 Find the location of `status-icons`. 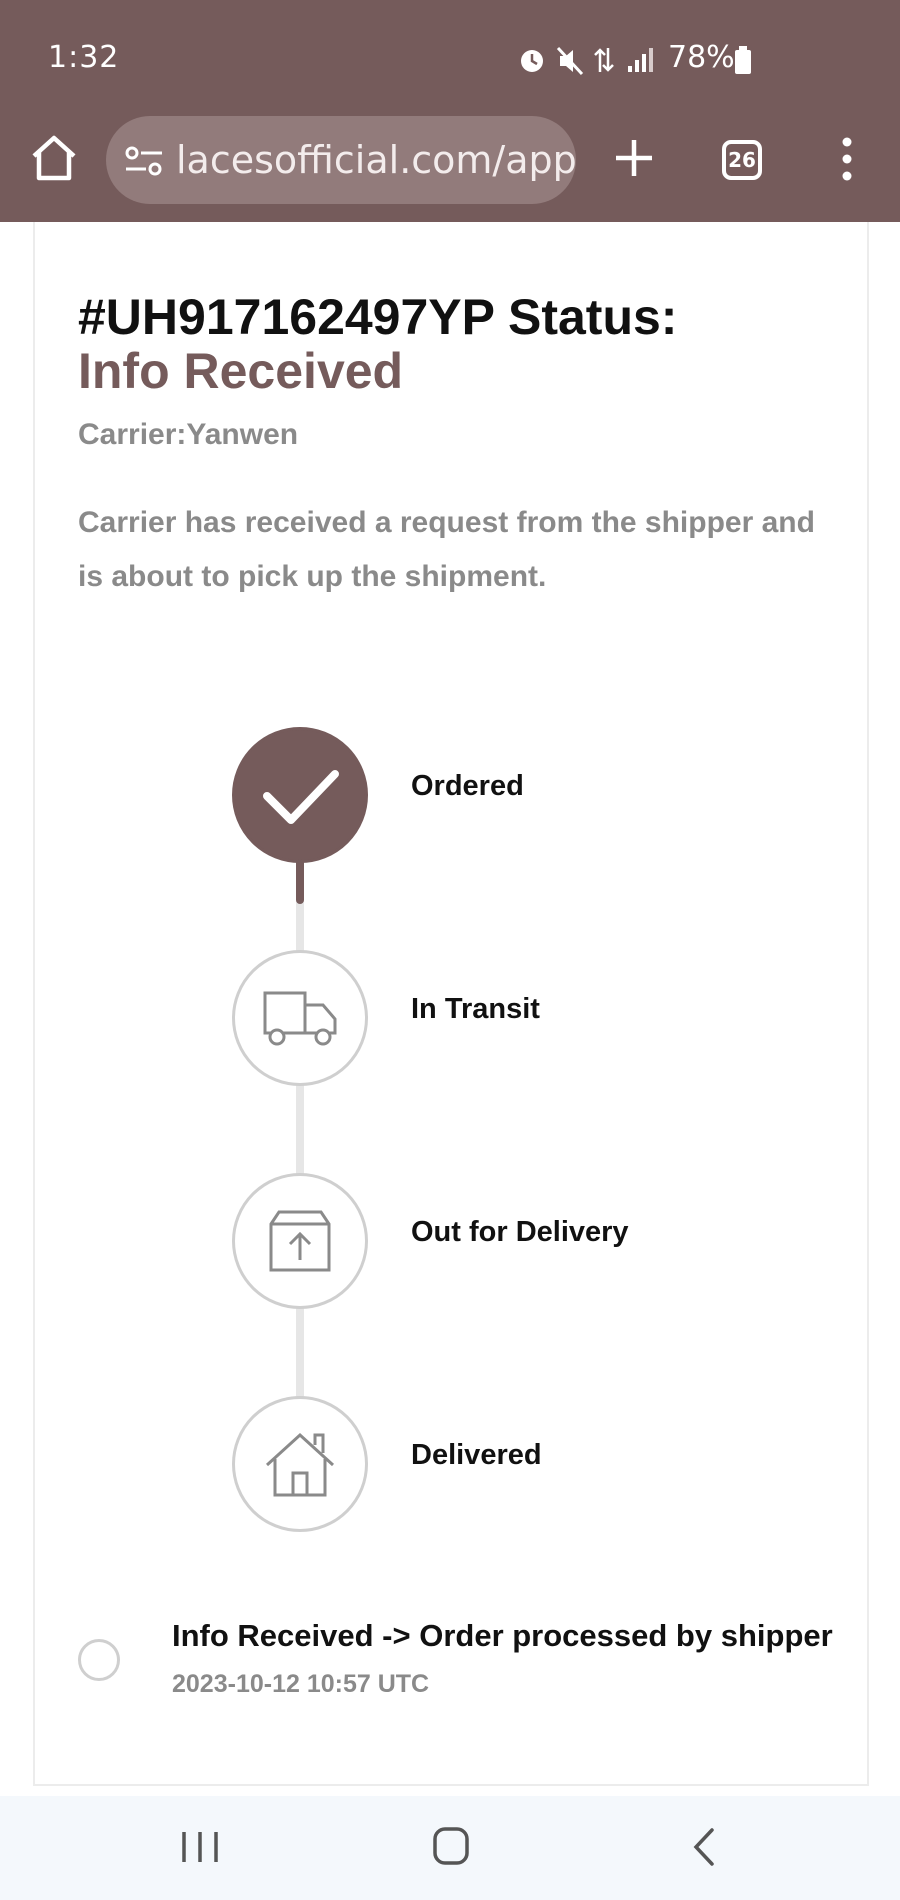

status-icons is located at coordinates (591, 60).